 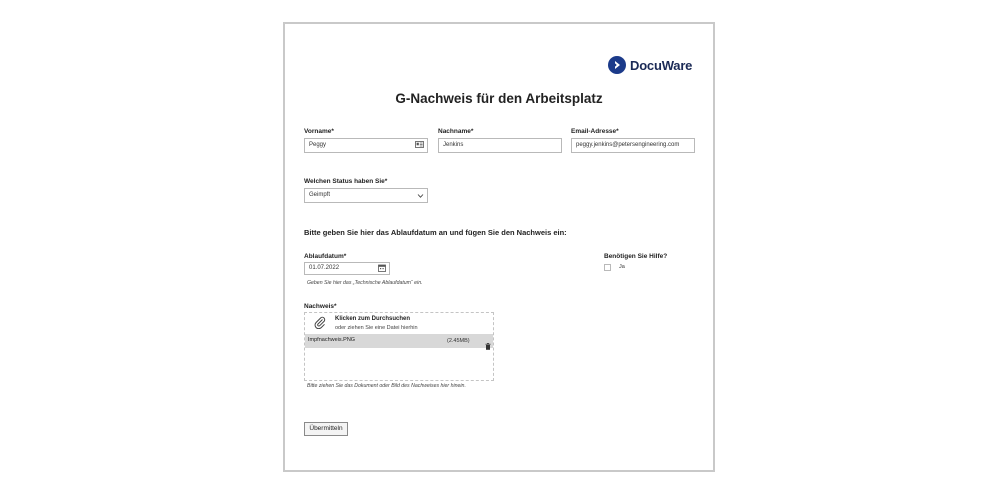 I want to click on uploaded-file-row: Impfnachweis.PNG (2.45MB), so click(x=399, y=342).